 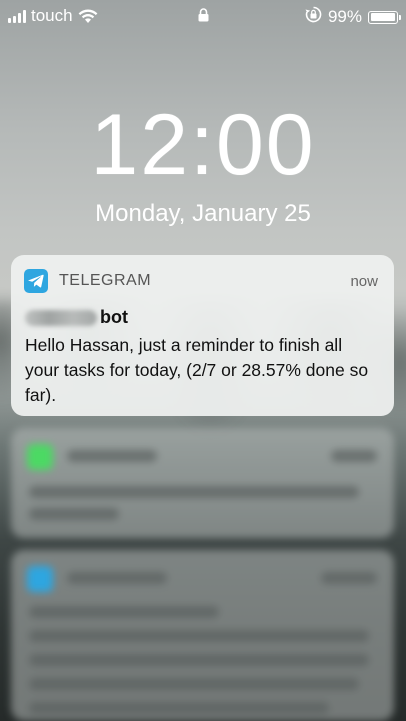 What do you see at coordinates (201, 281) in the screenshot?
I see `notification-header: TELEGRAM now` at bounding box center [201, 281].